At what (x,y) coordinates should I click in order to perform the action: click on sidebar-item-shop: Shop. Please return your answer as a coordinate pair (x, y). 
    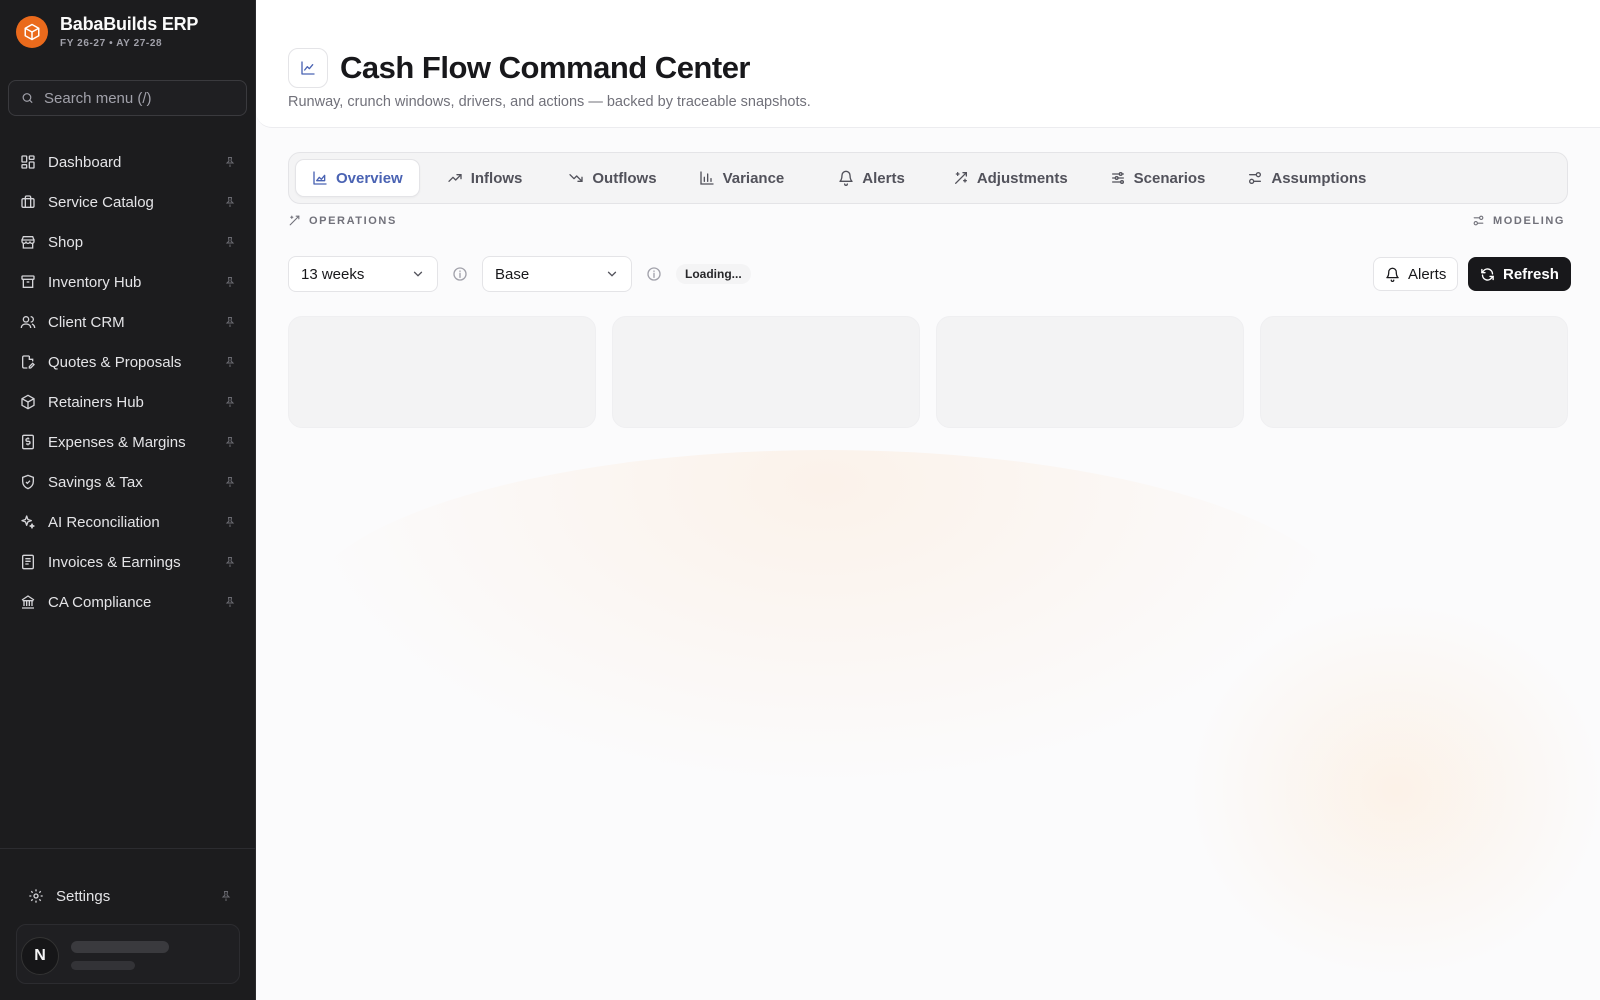
    Looking at the image, I should click on (128, 242).